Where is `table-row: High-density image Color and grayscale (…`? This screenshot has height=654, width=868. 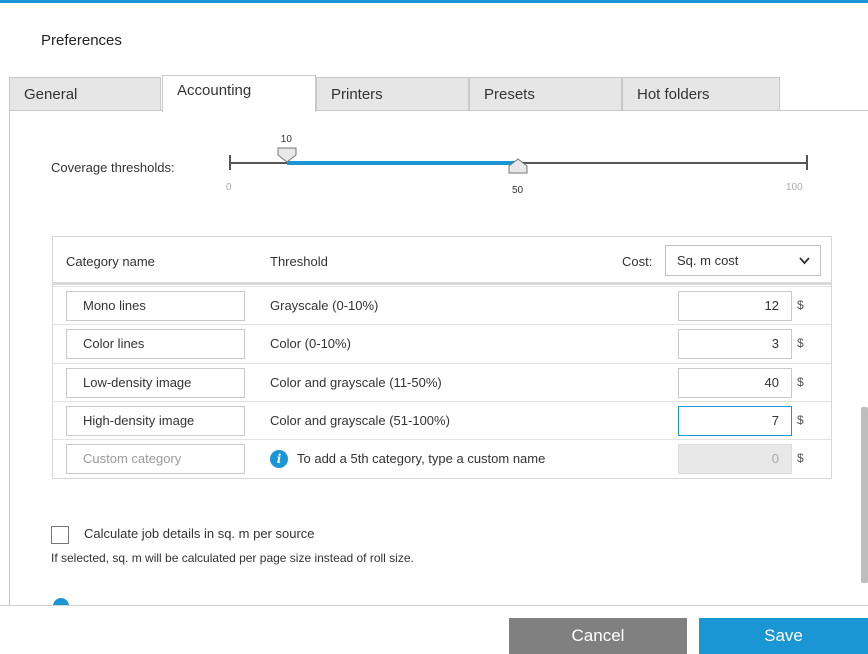
table-row: High-density image Color and grayscale (… is located at coordinates (442, 420).